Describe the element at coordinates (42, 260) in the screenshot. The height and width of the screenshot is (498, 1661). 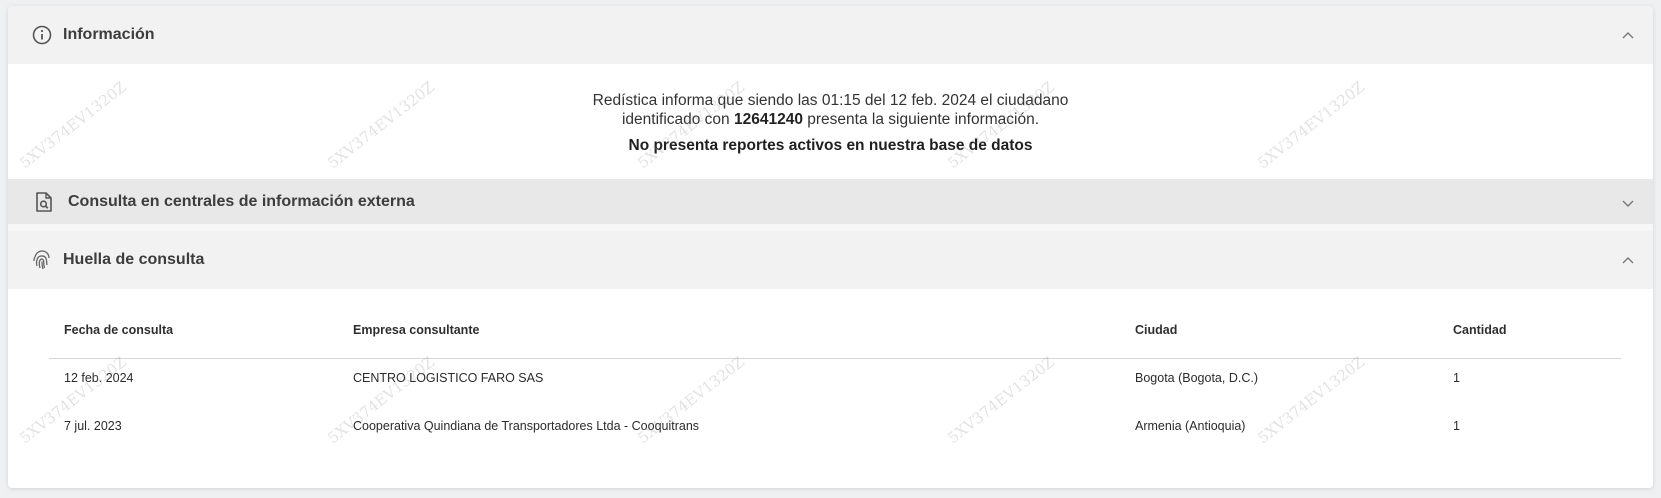
I see `fingerprint-icon` at that location.